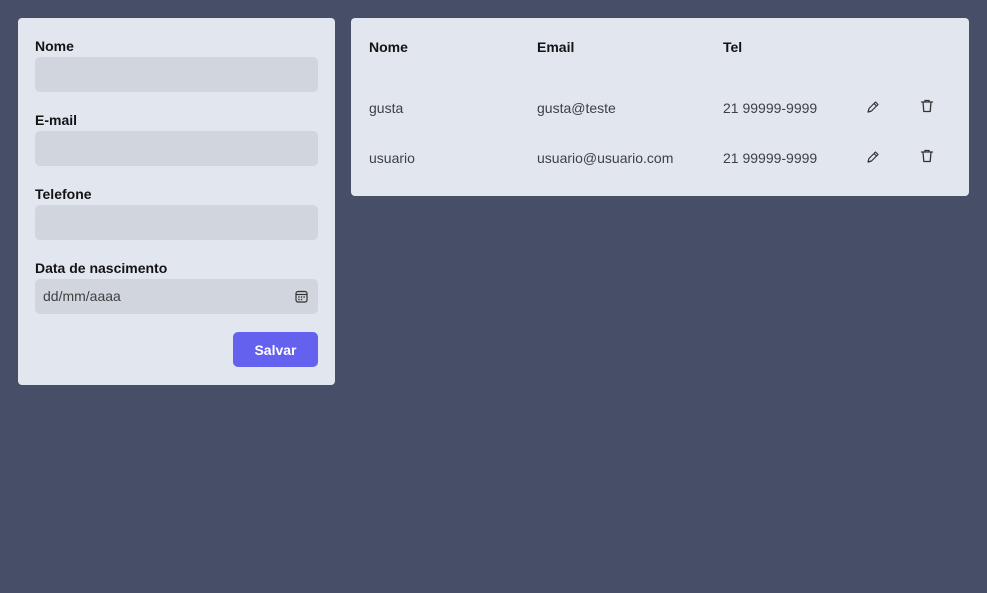 This screenshot has width=987, height=593. I want to click on phone-field-group: Telefone, so click(176, 223).